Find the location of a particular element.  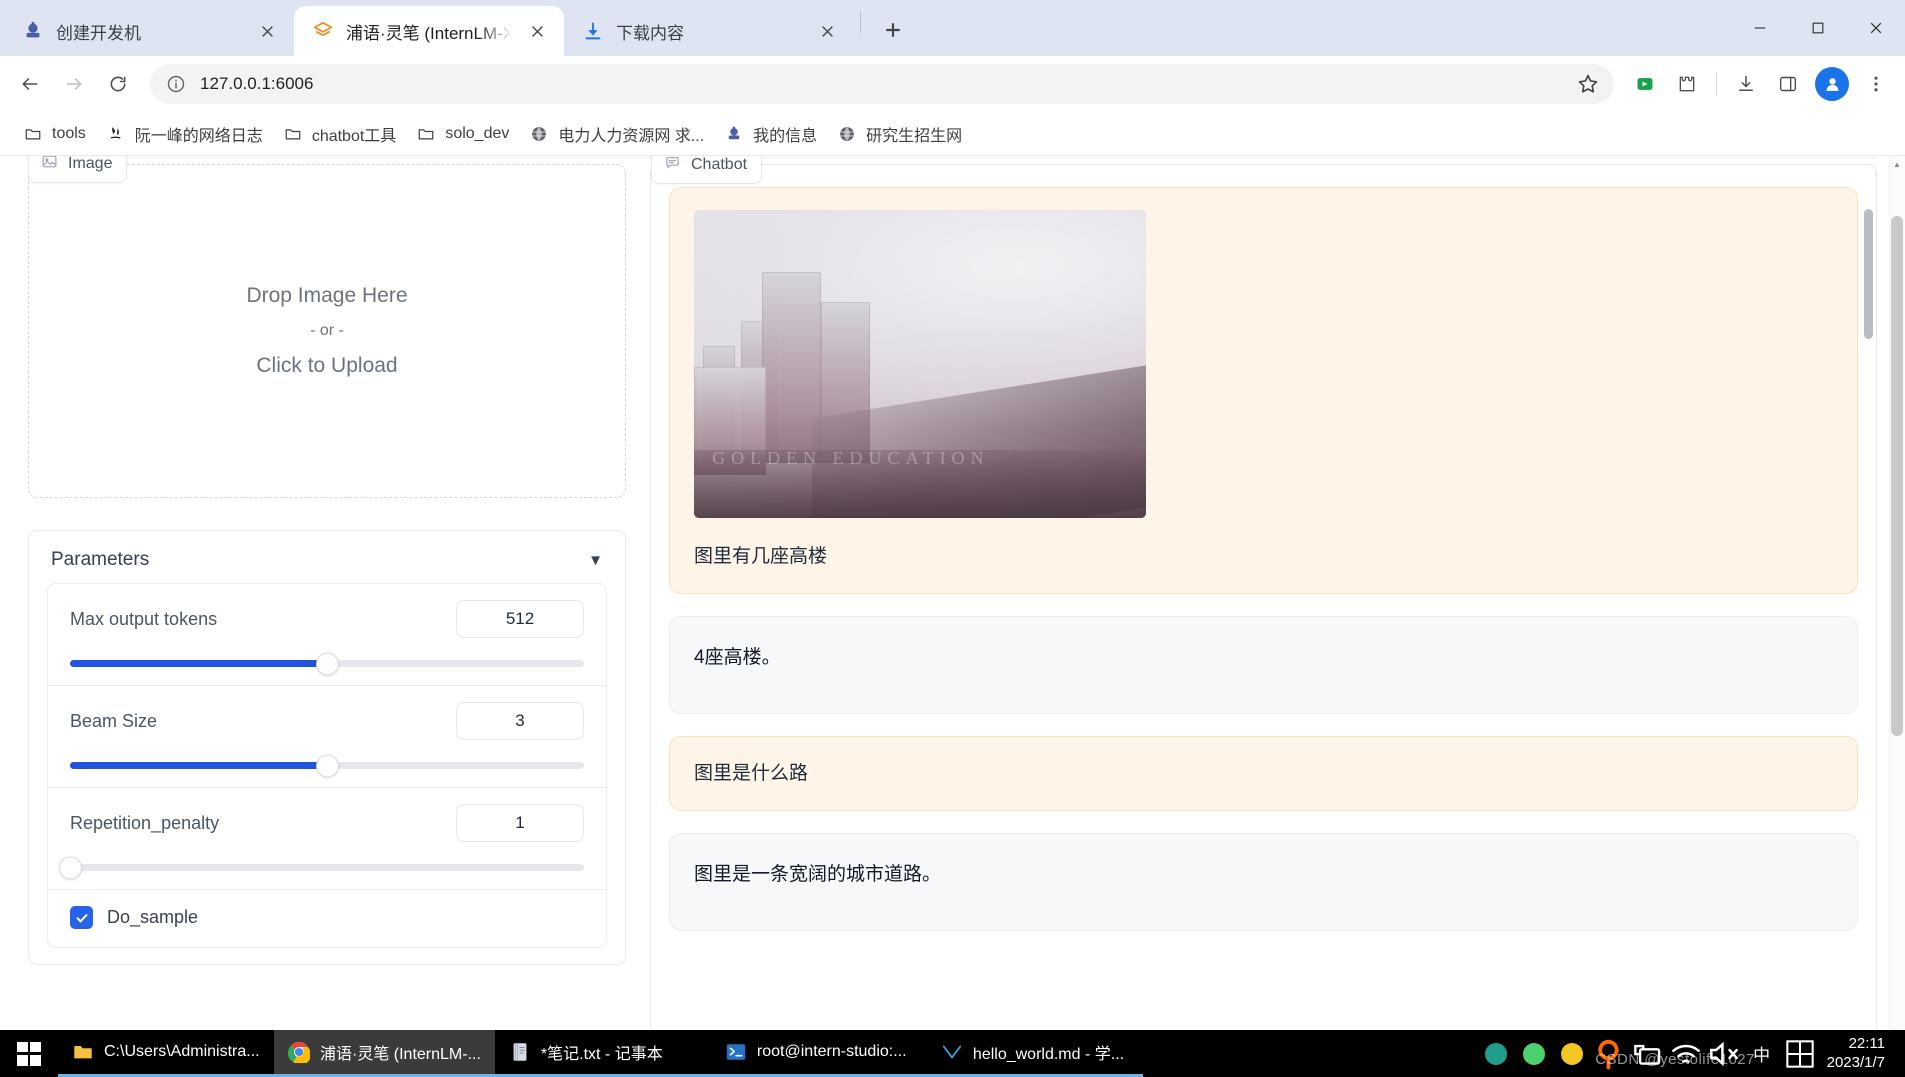

bookmark-chatbot-tools: chatbot工具 is located at coordinates (340, 134).